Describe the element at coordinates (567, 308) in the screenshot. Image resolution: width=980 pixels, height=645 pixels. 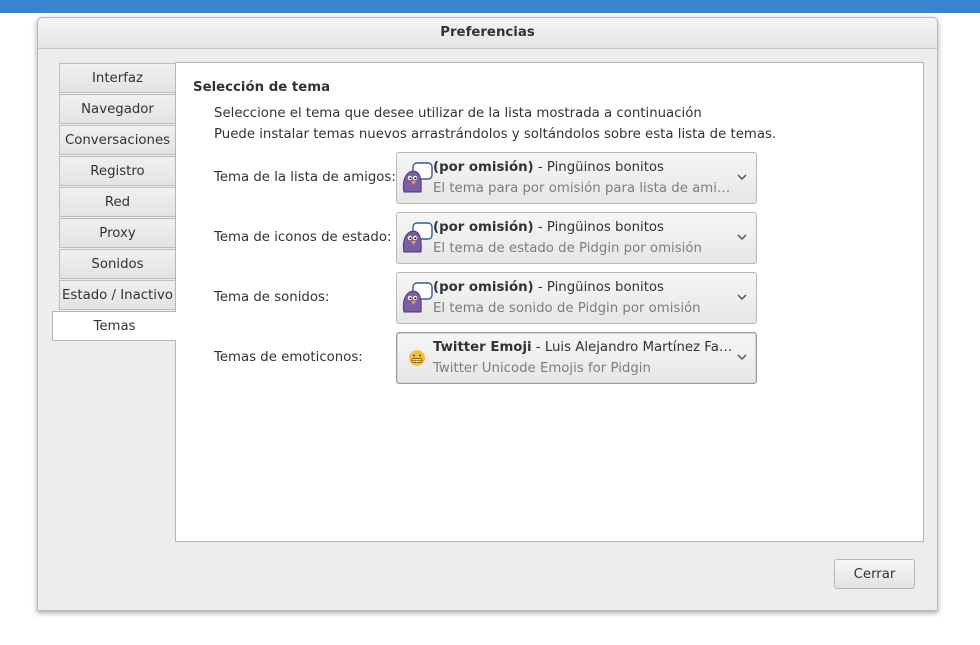
I see `sound-theme-detail: El tema de sonido de Pidgin por omisión` at that location.